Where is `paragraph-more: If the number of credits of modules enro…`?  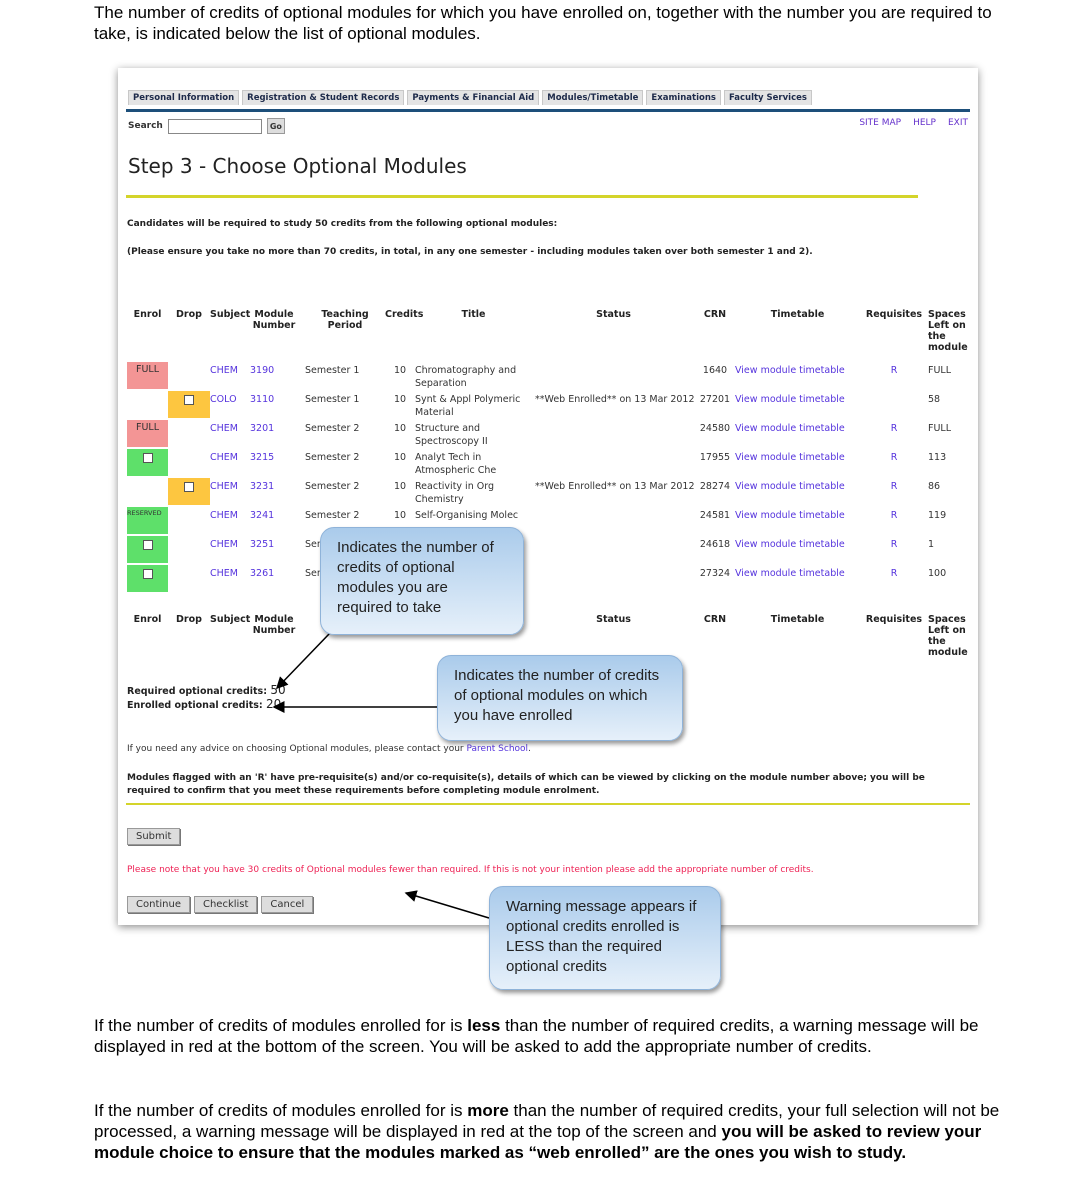
paragraph-more: If the number of credits of modules enro… is located at coordinates (547, 1131).